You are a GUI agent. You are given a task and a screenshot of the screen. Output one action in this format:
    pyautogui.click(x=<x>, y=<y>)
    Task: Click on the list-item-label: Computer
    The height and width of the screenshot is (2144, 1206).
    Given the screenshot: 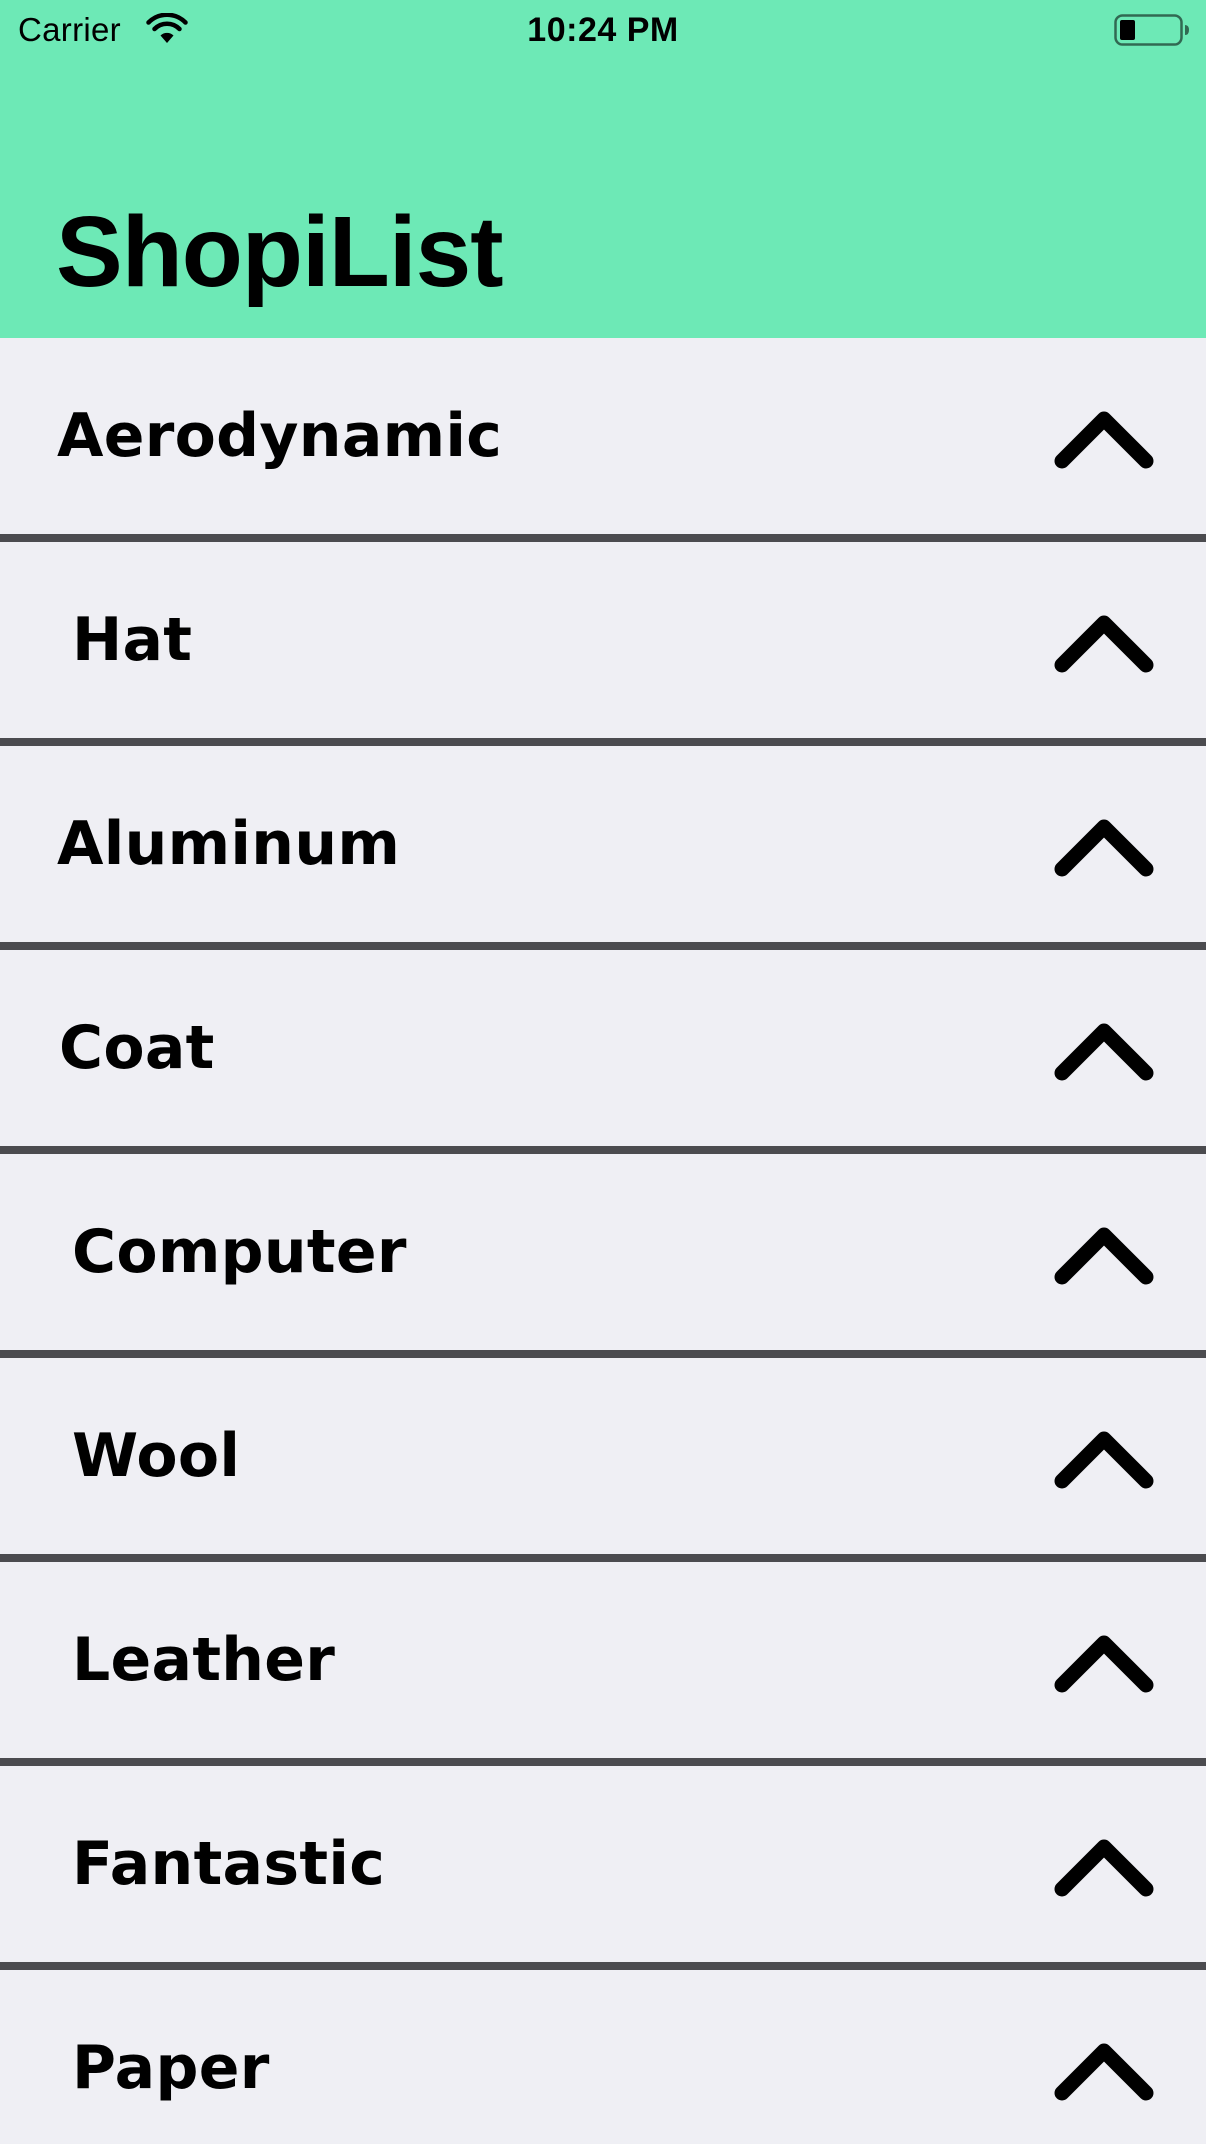 What is the action you would take?
    pyautogui.click(x=239, y=1252)
    